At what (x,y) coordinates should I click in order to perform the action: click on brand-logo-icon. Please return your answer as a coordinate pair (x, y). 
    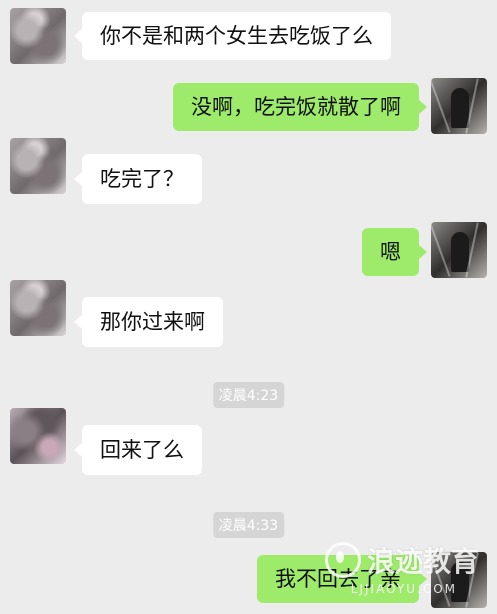
    Looking at the image, I should click on (342, 560).